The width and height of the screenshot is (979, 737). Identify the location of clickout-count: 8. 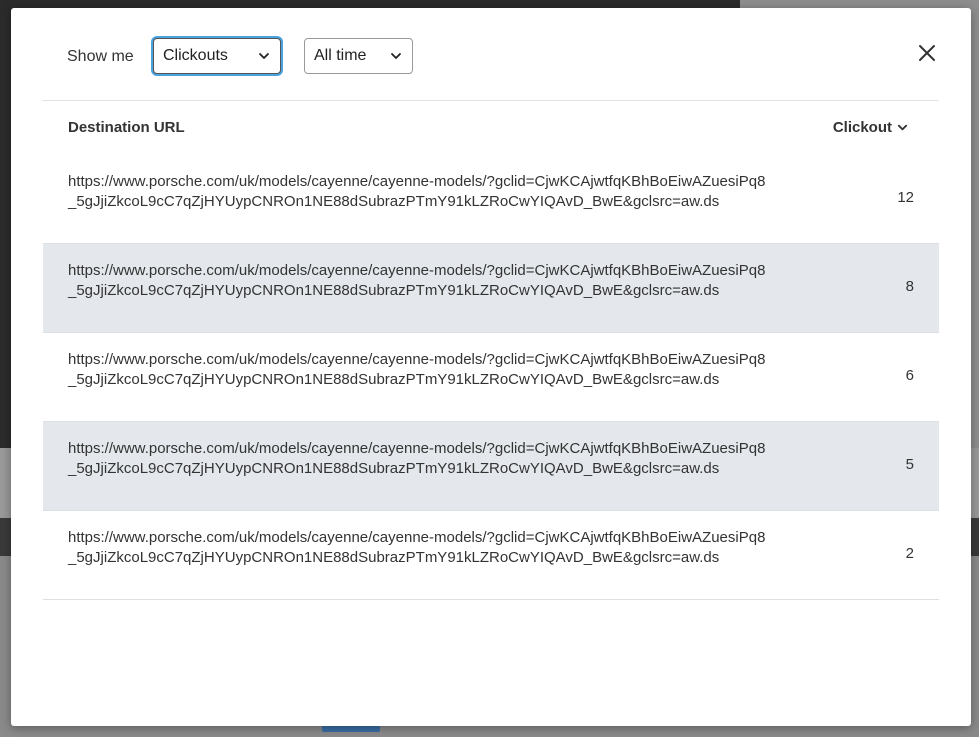
(909, 286).